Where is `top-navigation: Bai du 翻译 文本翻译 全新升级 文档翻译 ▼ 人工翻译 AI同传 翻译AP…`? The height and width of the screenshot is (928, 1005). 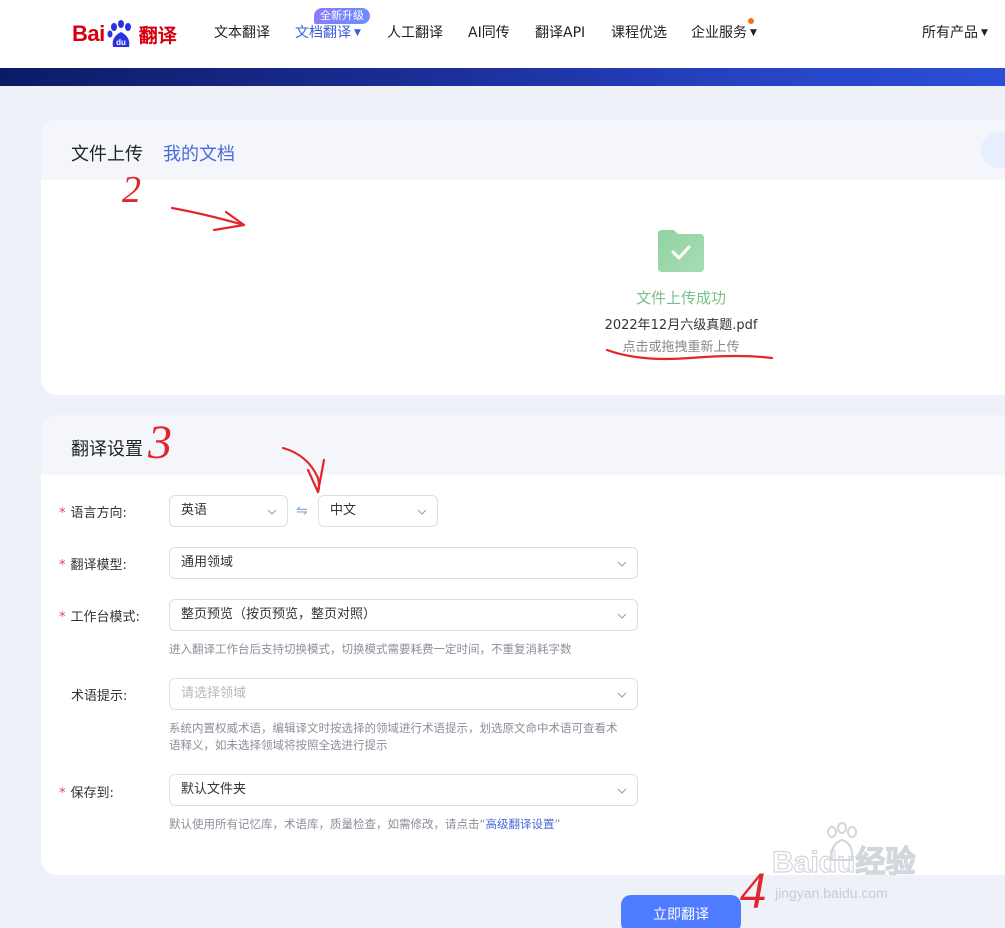
top-navigation: Bai du 翻译 文本翻译 全新升级 文档翻译 ▼ 人工翻译 AI同传 翻译AP… is located at coordinates (502, 34).